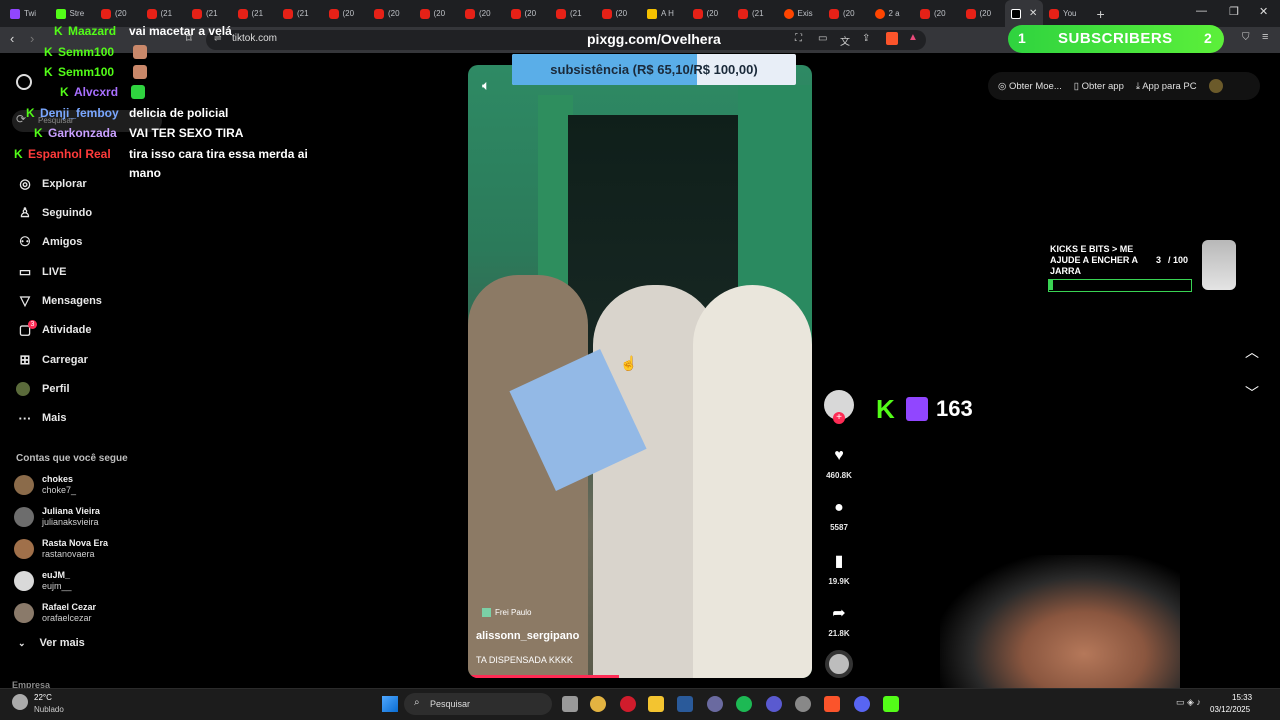 The width and height of the screenshot is (1280, 720). What do you see at coordinates (1024, 13) in the screenshot?
I see `browser-tab-active: ✕` at bounding box center [1024, 13].